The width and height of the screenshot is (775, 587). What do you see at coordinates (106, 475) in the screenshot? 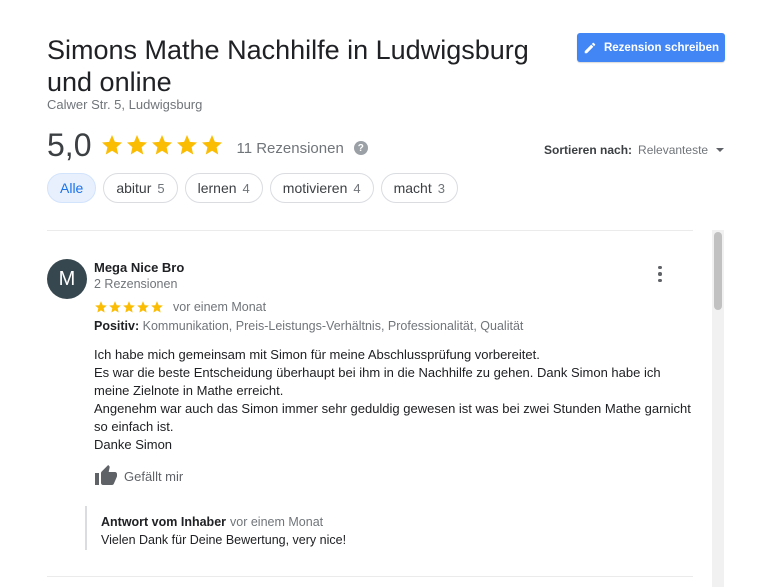
I see `thumb-up-icon` at bounding box center [106, 475].